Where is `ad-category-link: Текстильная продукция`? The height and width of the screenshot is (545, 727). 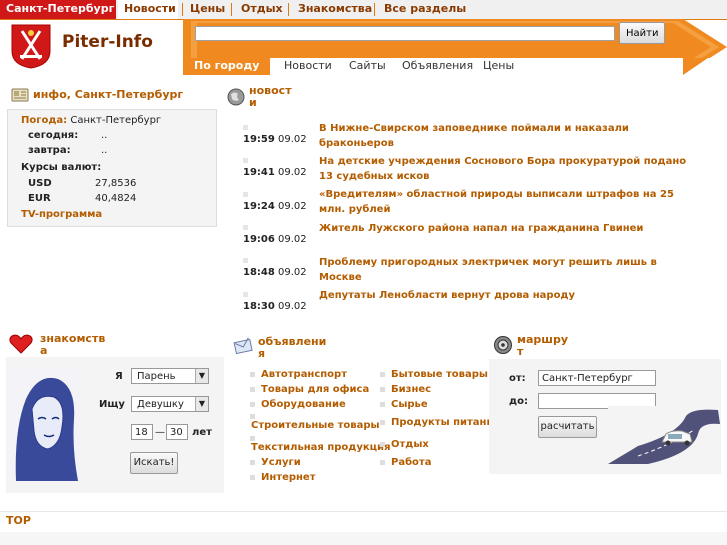 ad-category-link: Текстильная продукция is located at coordinates (321, 447).